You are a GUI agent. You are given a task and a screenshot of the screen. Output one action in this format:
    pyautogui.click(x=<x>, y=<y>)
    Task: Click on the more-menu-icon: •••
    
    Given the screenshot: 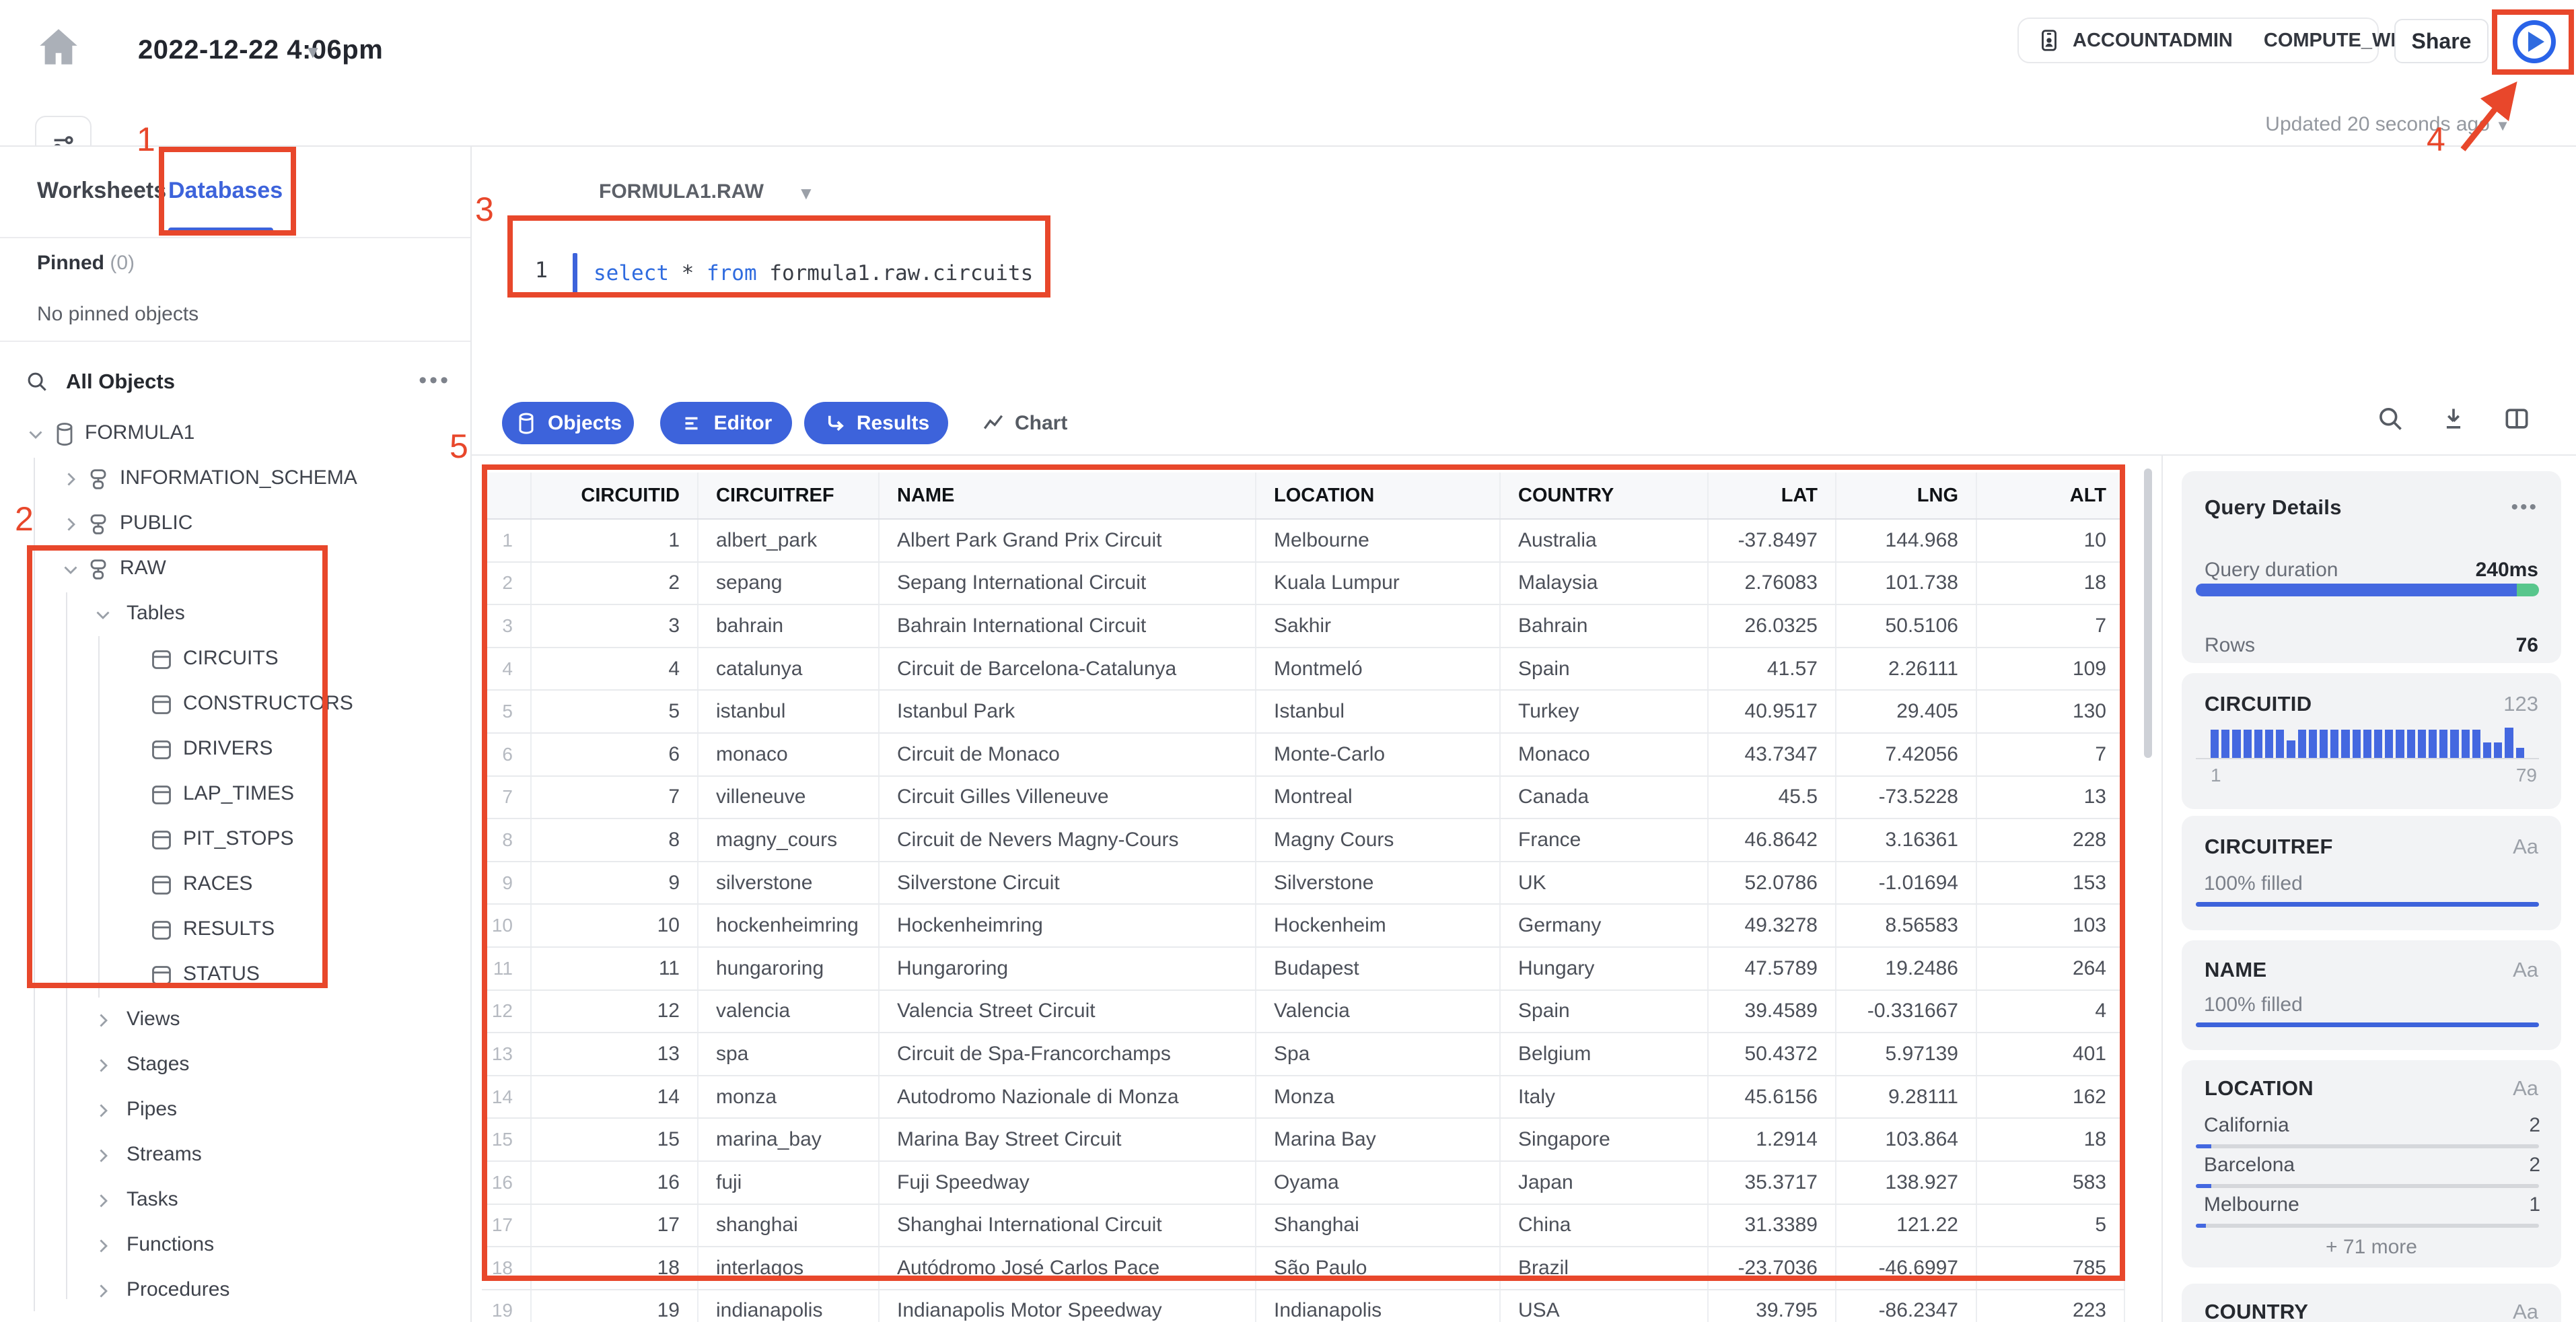 What is the action you would take?
    pyautogui.click(x=435, y=381)
    